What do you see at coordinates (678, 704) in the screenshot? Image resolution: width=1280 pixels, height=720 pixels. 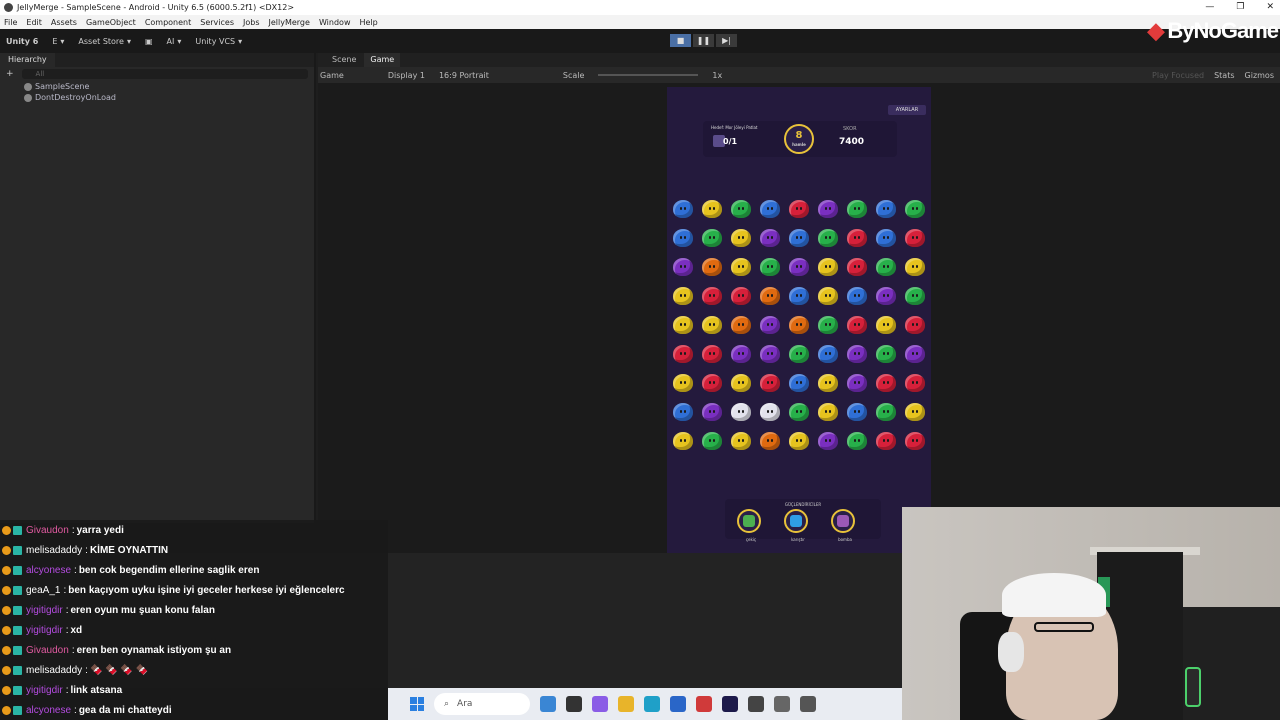 I see `store-icon` at bounding box center [678, 704].